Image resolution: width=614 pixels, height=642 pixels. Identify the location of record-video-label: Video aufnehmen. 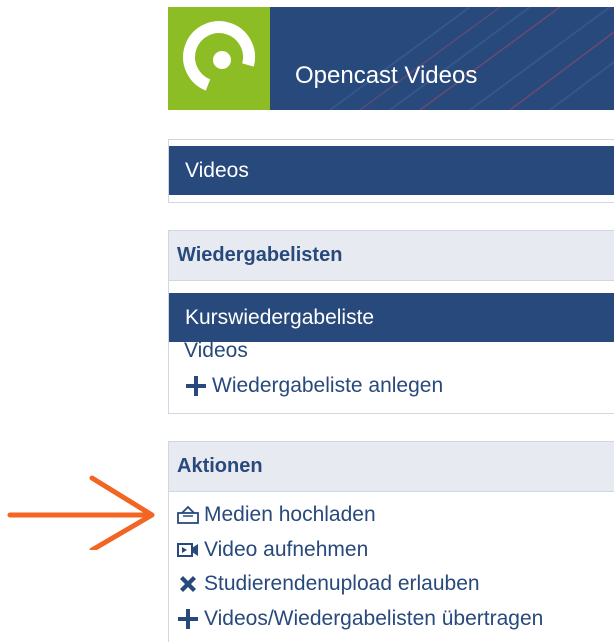
(286, 549).